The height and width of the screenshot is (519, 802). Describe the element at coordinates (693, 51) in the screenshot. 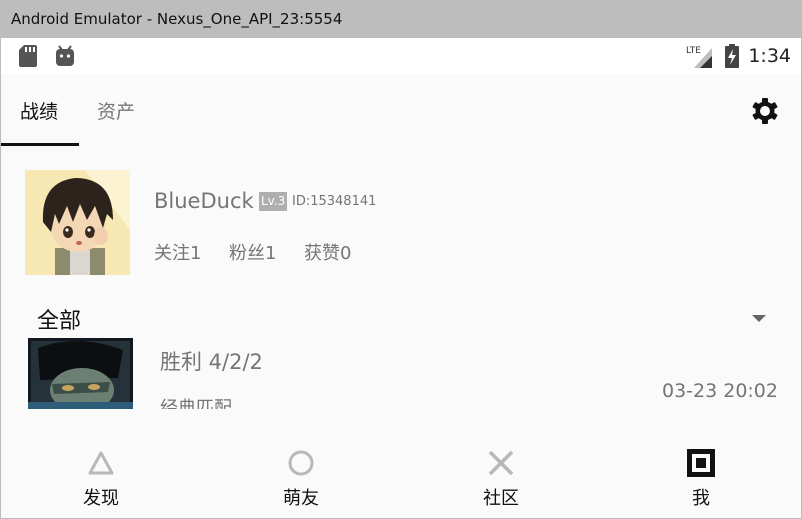

I see `svg-text: LTE` at that location.